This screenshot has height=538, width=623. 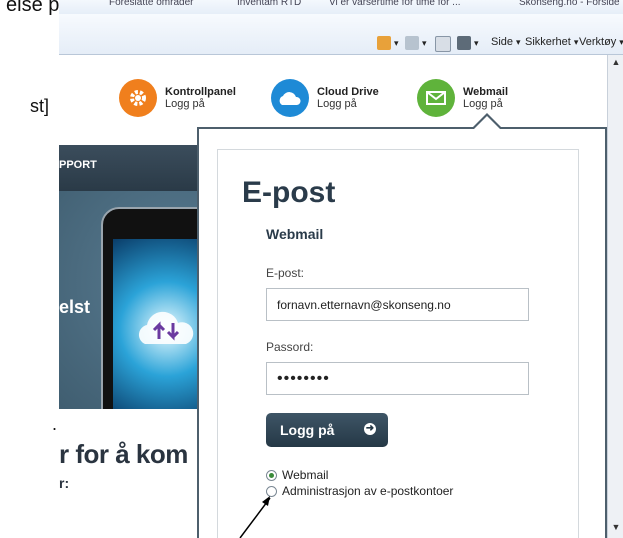 What do you see at coordinates (138, 98) in the screenshot?
I see `gear-icon` at bounding box center [138, 98].